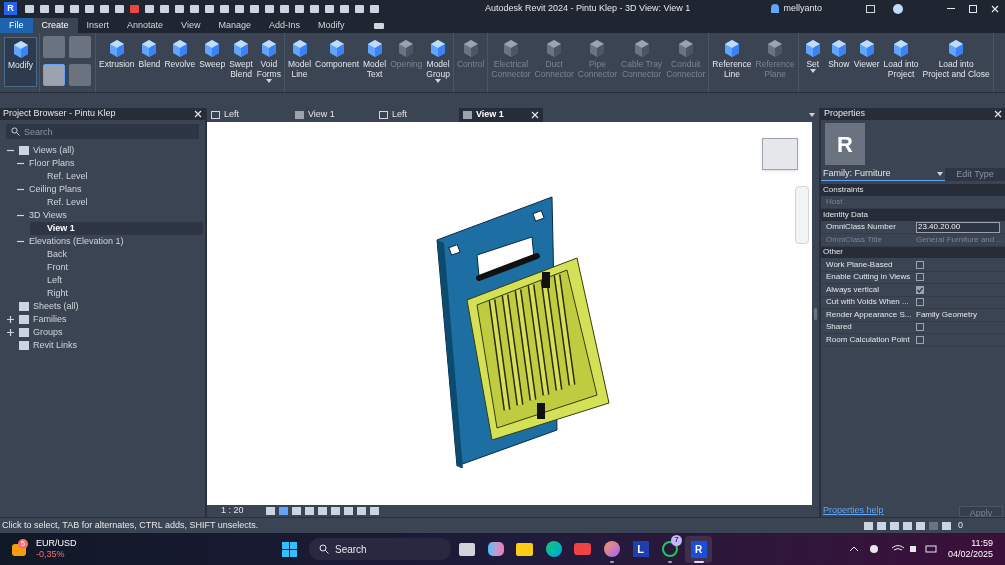 The image size is (1005, 565). What do you see at coordinates (970, 554) in the screenshot?
I see `clock-date: 04/02/2025` at bounding box center [970, 554].